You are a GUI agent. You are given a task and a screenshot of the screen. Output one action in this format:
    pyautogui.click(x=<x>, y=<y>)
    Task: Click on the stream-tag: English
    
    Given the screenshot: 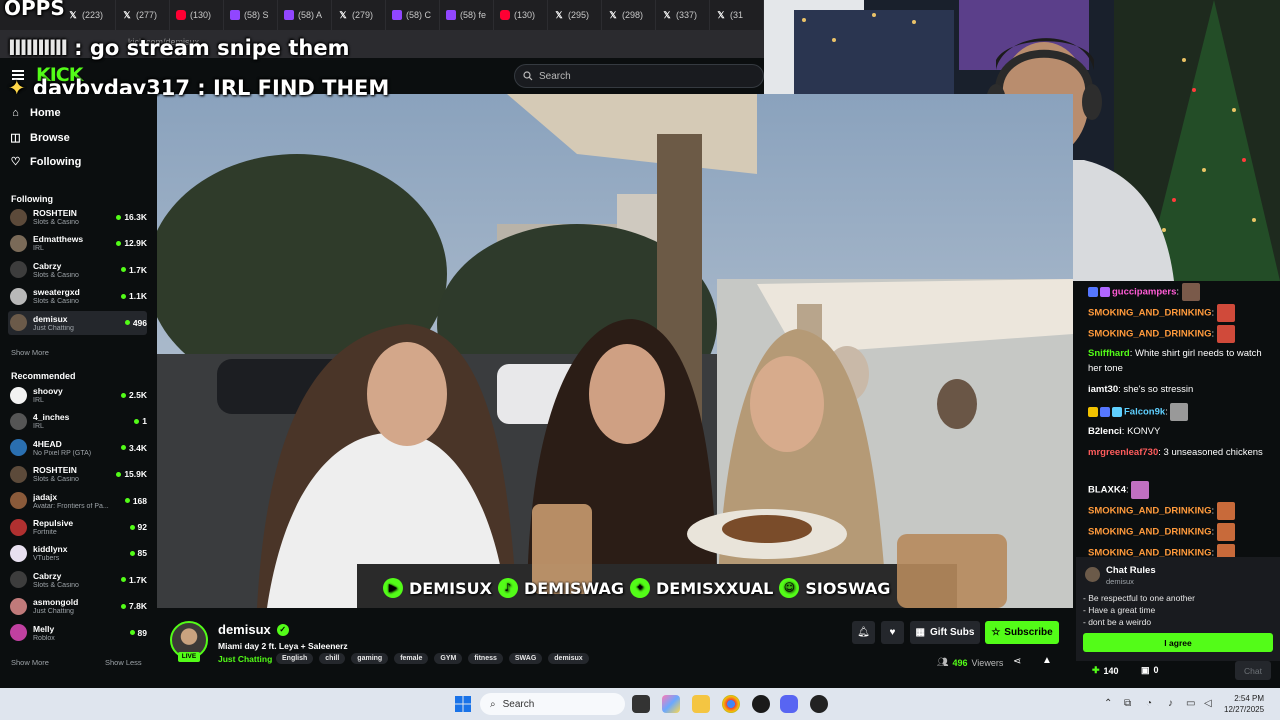 What is the action you would take?
    pyautogui.click(x=295, y=658)
    